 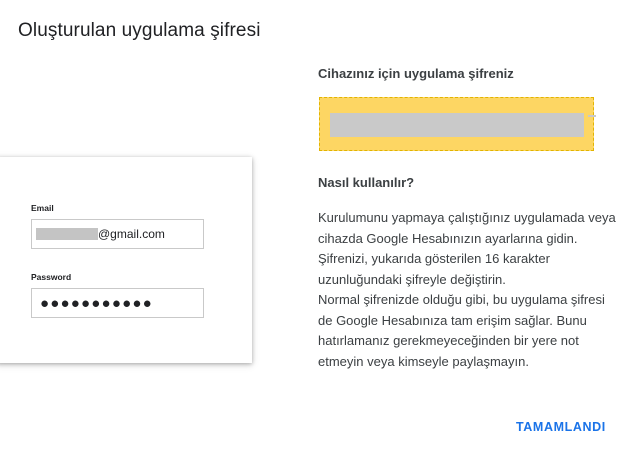 I want to click on email-field: @gmail.com, so click(x=117, y=234).